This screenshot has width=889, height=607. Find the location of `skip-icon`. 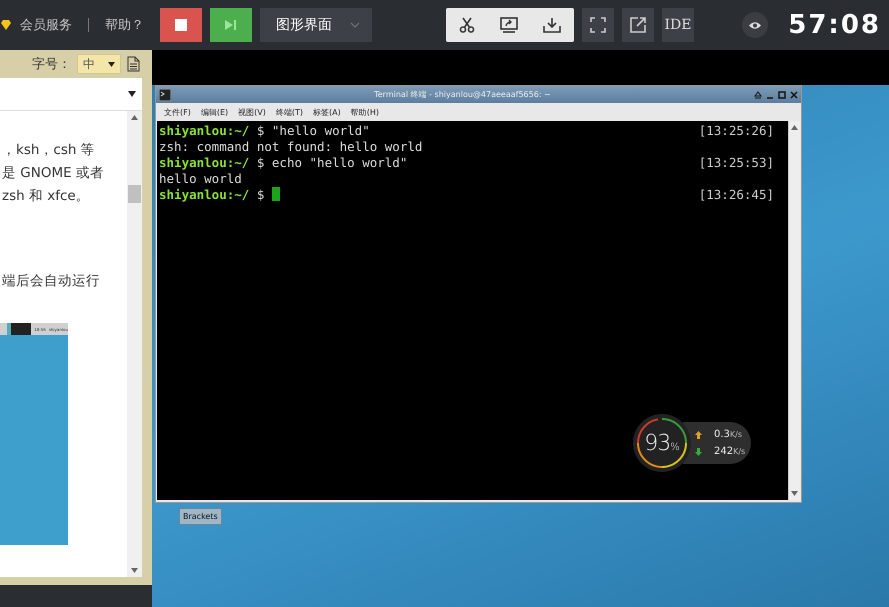

skip-icon is located at coordinates (231, 25).